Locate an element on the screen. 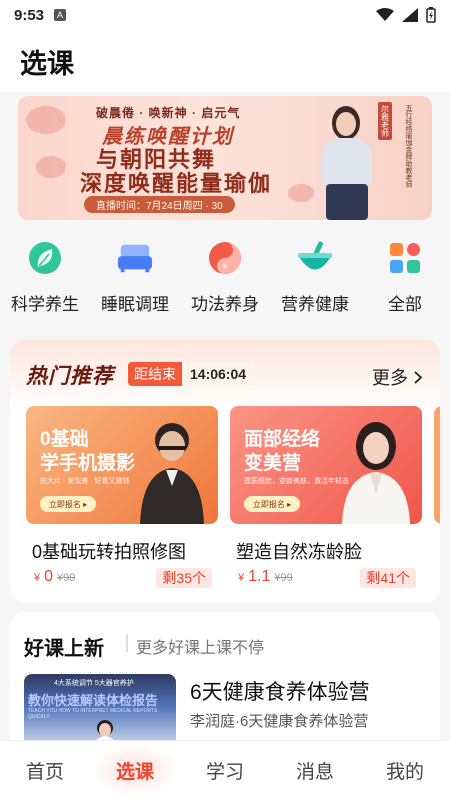 This screenshot has width=450, height=800. thumb-title: 0基础 学手机摄影 is located at coordinates (88, 451).